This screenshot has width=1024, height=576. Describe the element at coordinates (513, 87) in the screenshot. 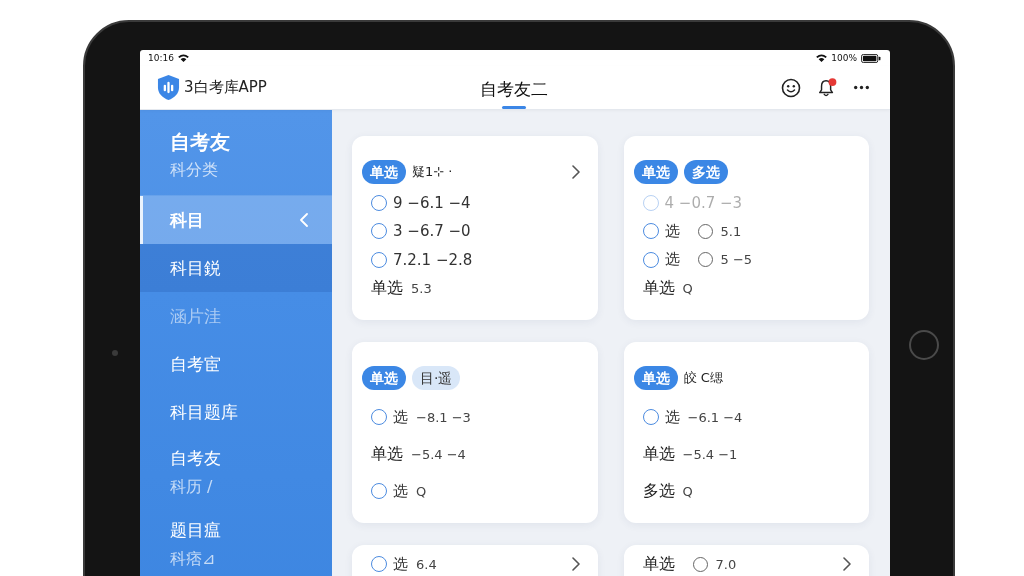

I see `nav-tab: 自考友二` at that location.